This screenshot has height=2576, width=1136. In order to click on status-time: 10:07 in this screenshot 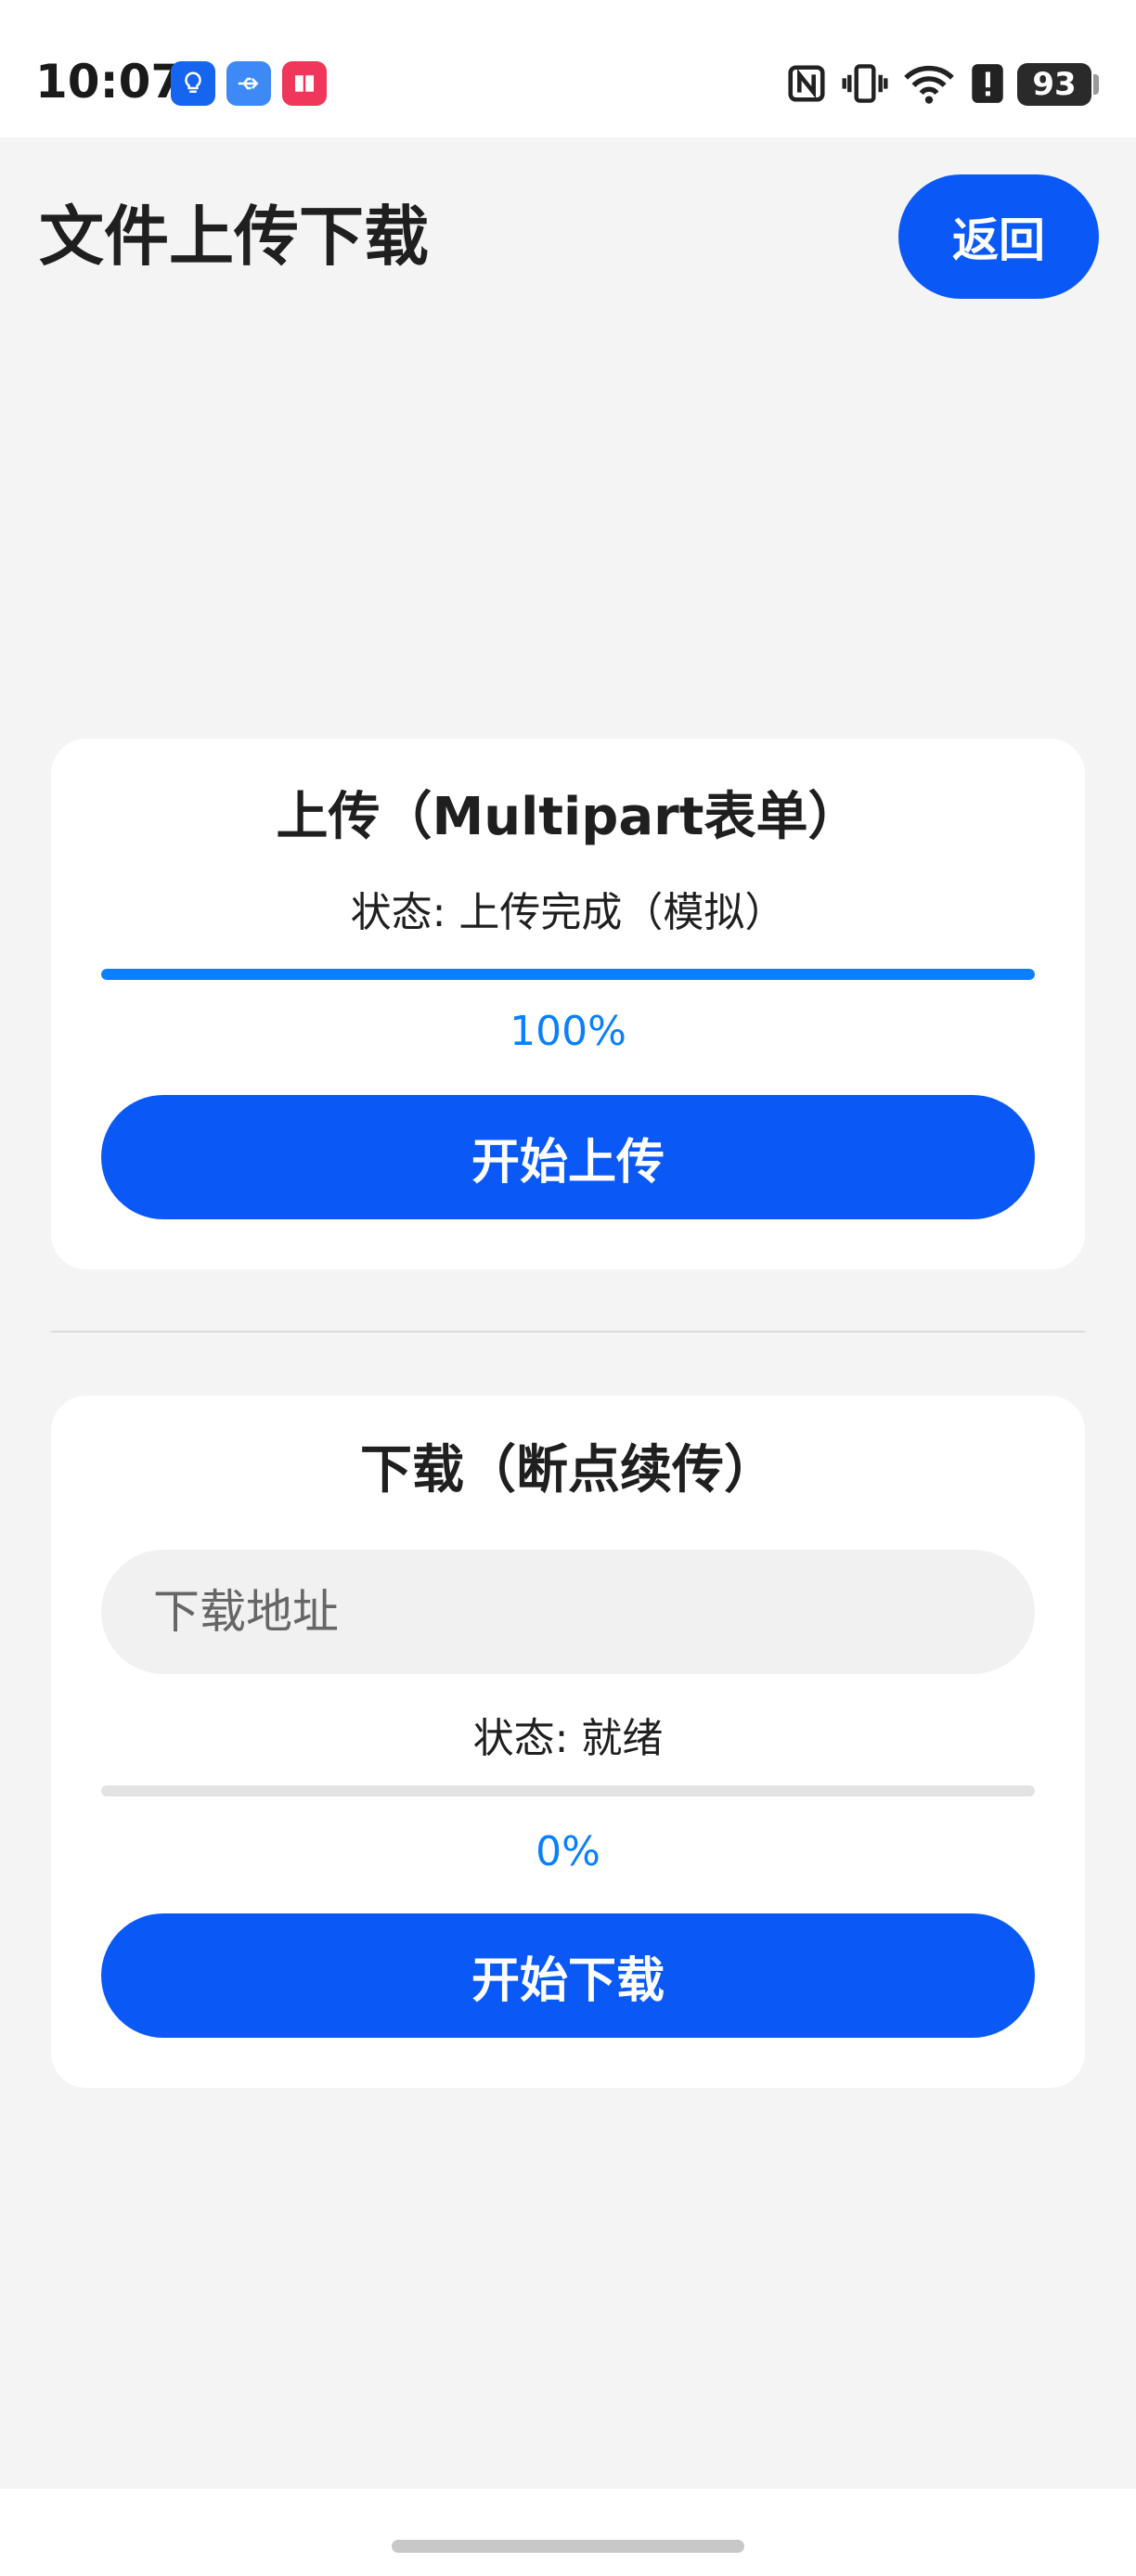, I will do `click(109, 82)`.